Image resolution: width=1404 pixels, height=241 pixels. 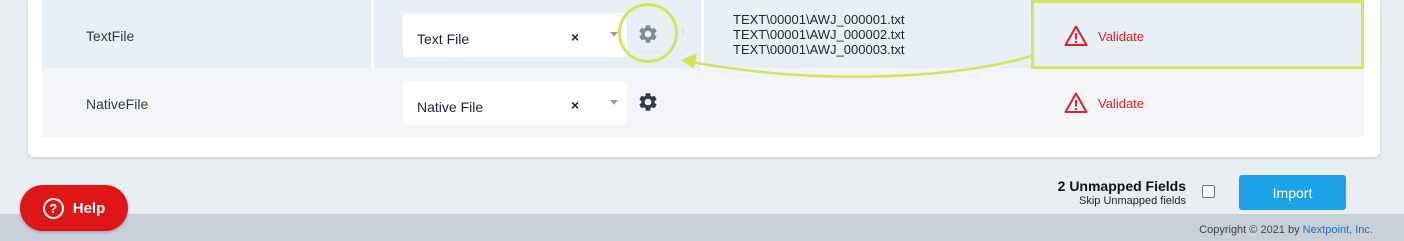 What do you see at coordinates (702, 227) in the screenshot?
I see `footer-bar` at bounding box center [702, 227].